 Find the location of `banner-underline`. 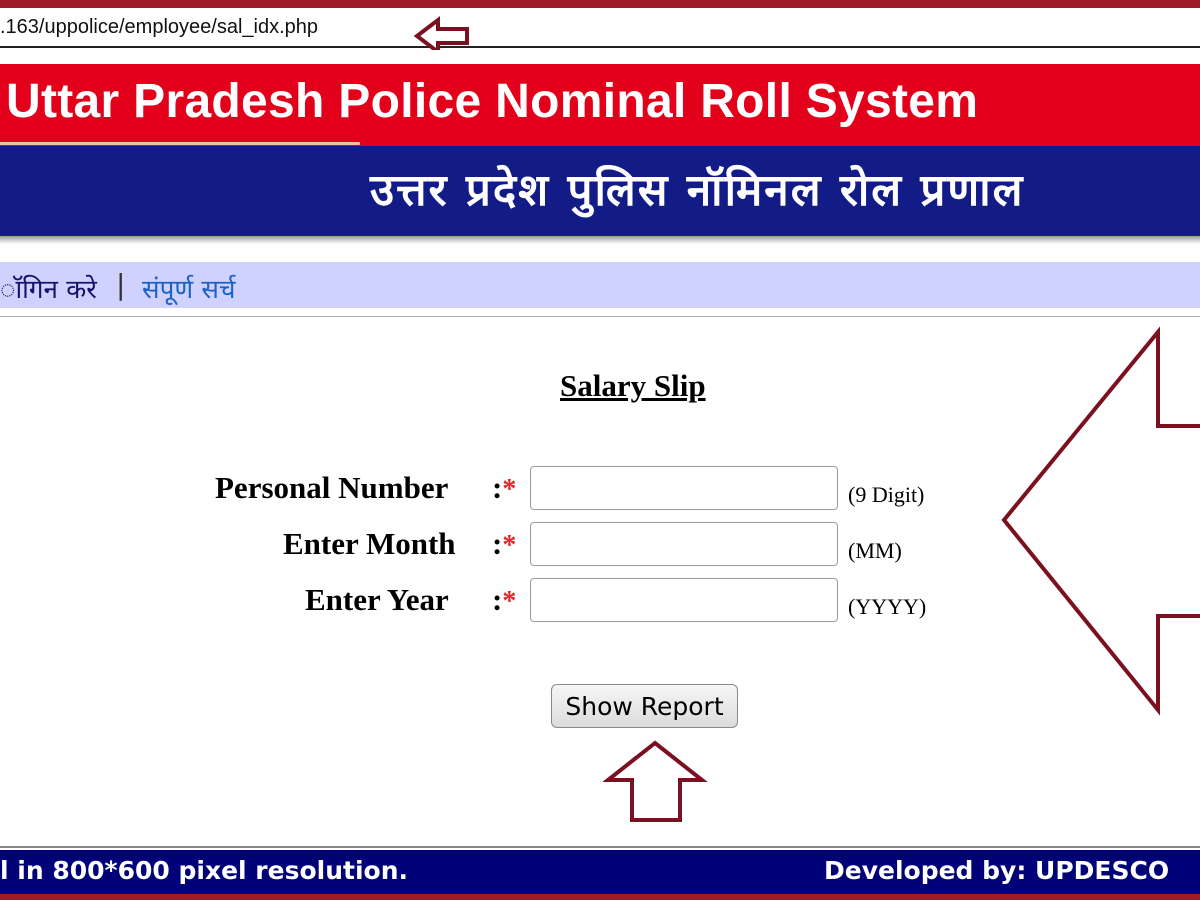

banner-underline is located at coordinates (180, 143).